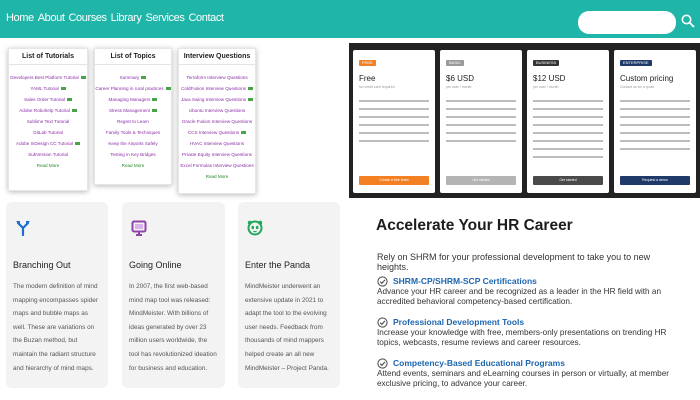 This screenshot has width=700, height=400. Describe the element at coordinates (455, 63) in the screenshot. I see `plan-tag: BASIC` at that location.